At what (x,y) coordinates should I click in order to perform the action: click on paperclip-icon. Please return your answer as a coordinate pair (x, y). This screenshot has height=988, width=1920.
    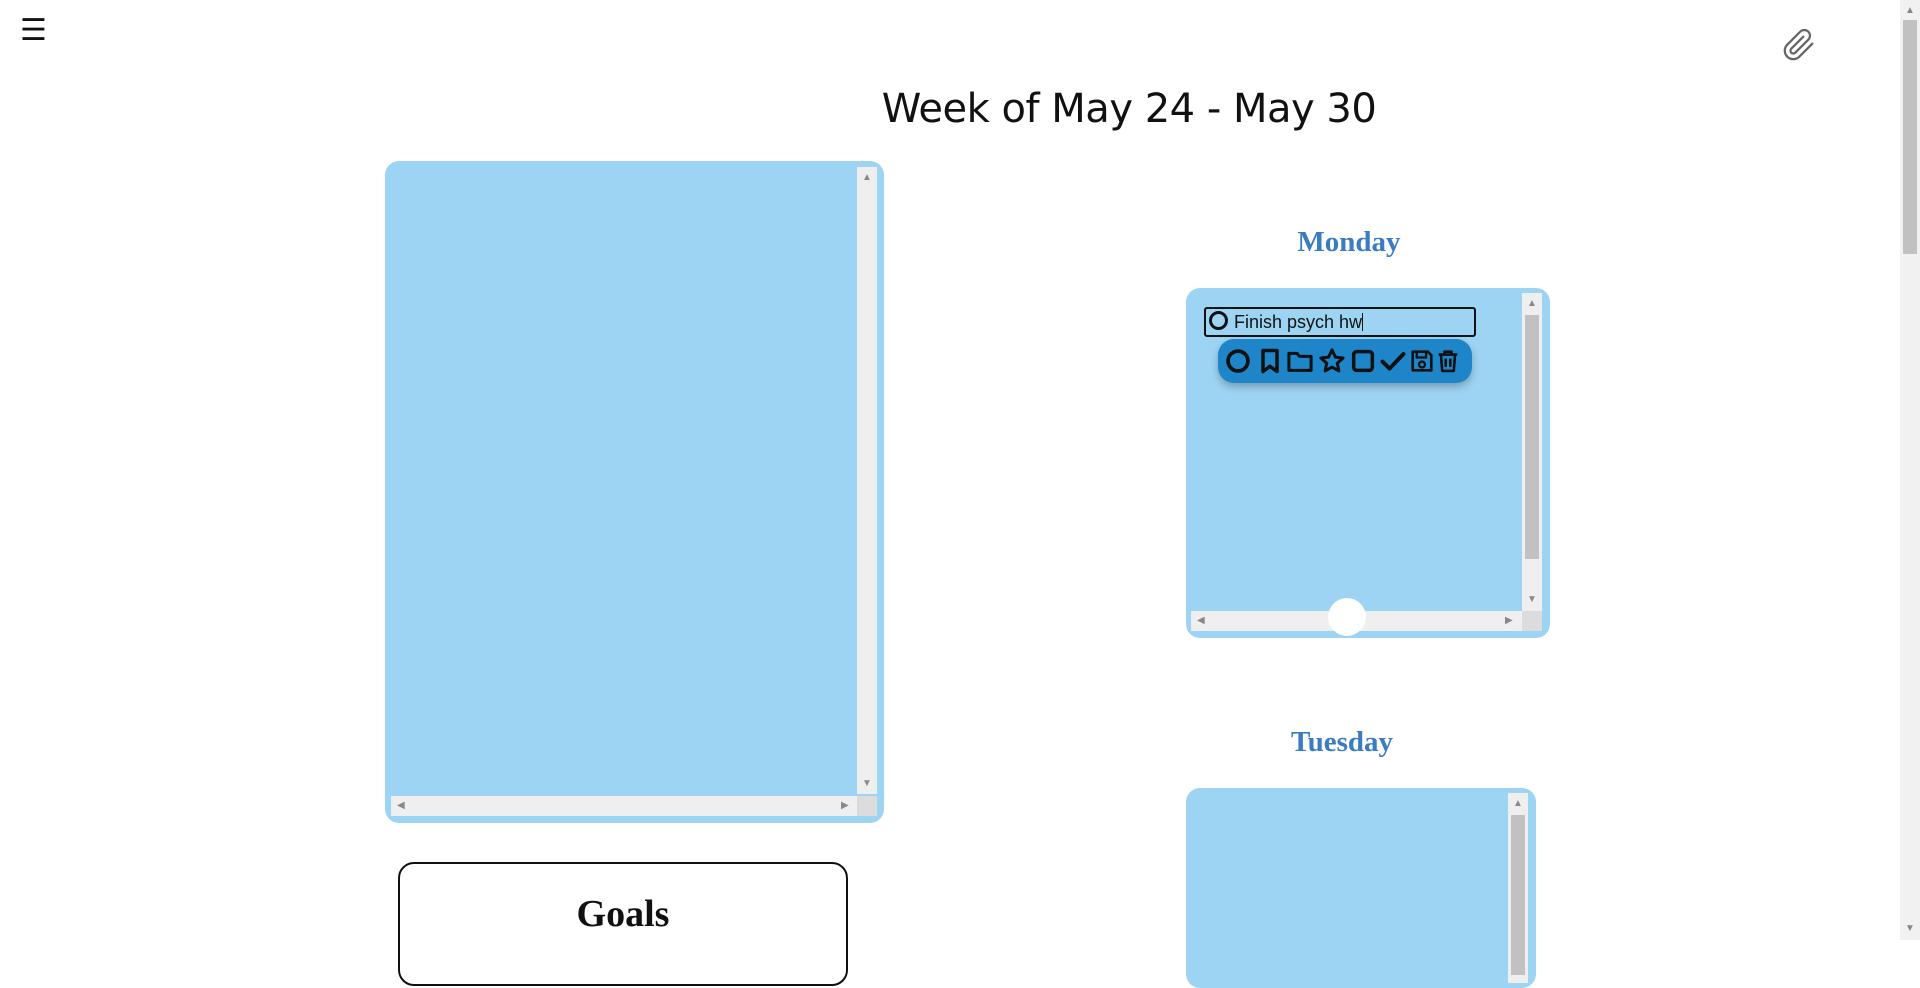
    Looking at the image, I should click on (1799, 45).